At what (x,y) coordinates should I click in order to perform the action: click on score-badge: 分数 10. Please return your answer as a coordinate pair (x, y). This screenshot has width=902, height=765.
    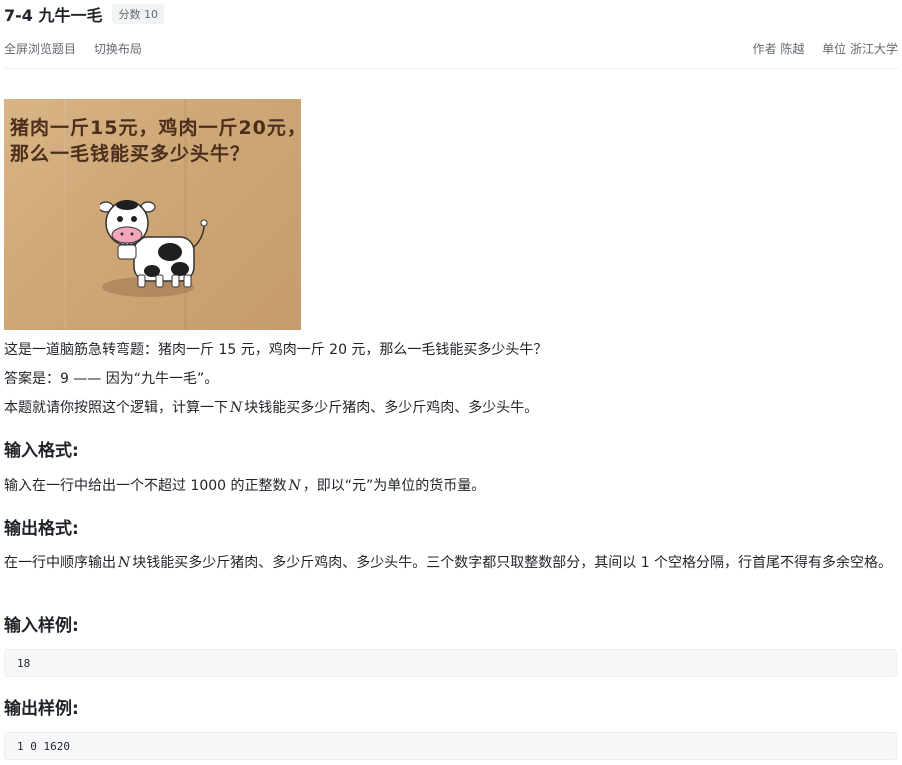
    Looking at the image, I should click on (138, 14).